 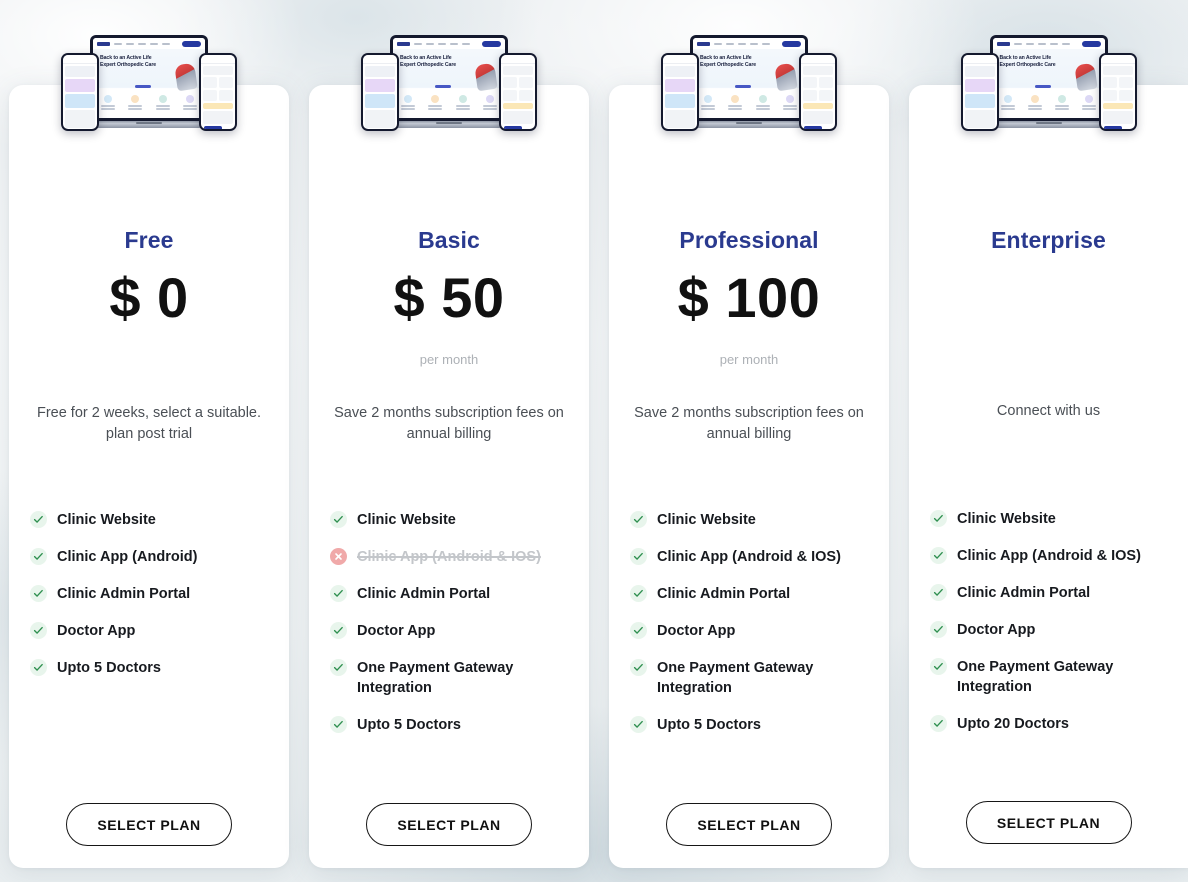 I want to click on feature-label: One Payment Gateway Integration, so click(x=735, y=678).